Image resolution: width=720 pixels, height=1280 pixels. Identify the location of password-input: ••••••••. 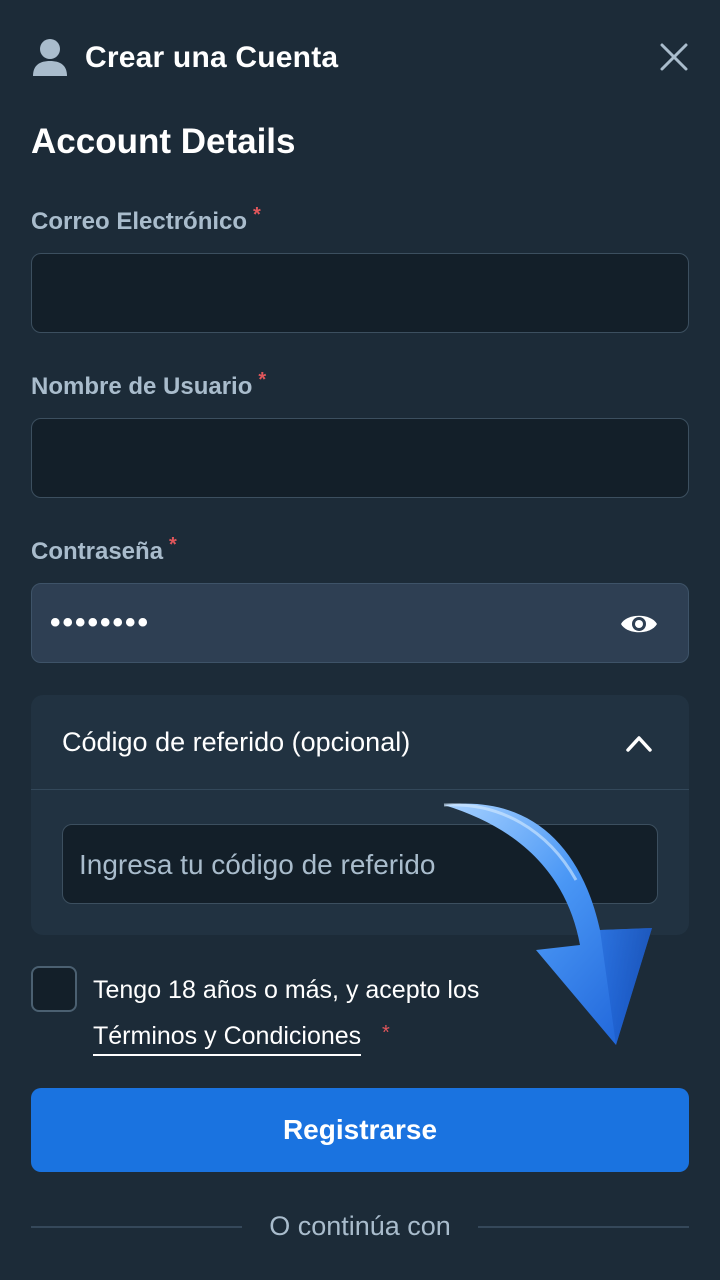
(360, 623).